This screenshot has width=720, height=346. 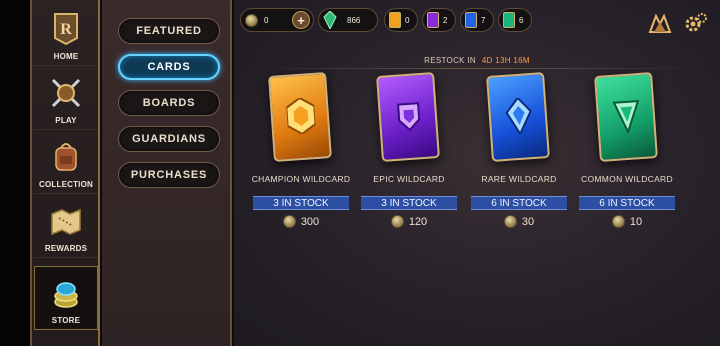 I want to click on epic-wildcard-count: 2, so click(x=445, y=20).